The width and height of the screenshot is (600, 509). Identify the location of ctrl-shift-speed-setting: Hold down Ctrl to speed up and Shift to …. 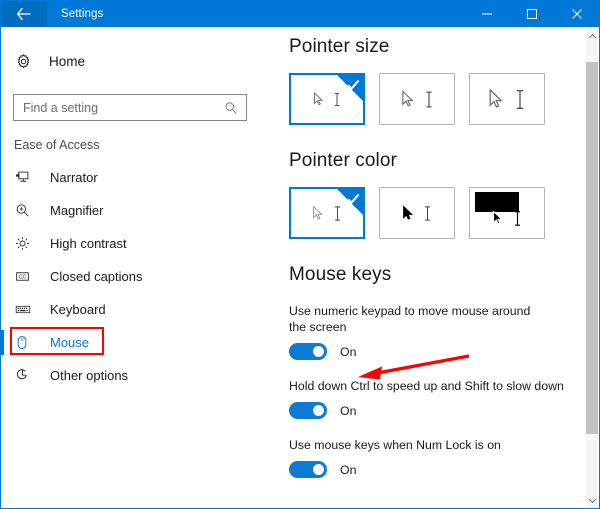
(429, 398).